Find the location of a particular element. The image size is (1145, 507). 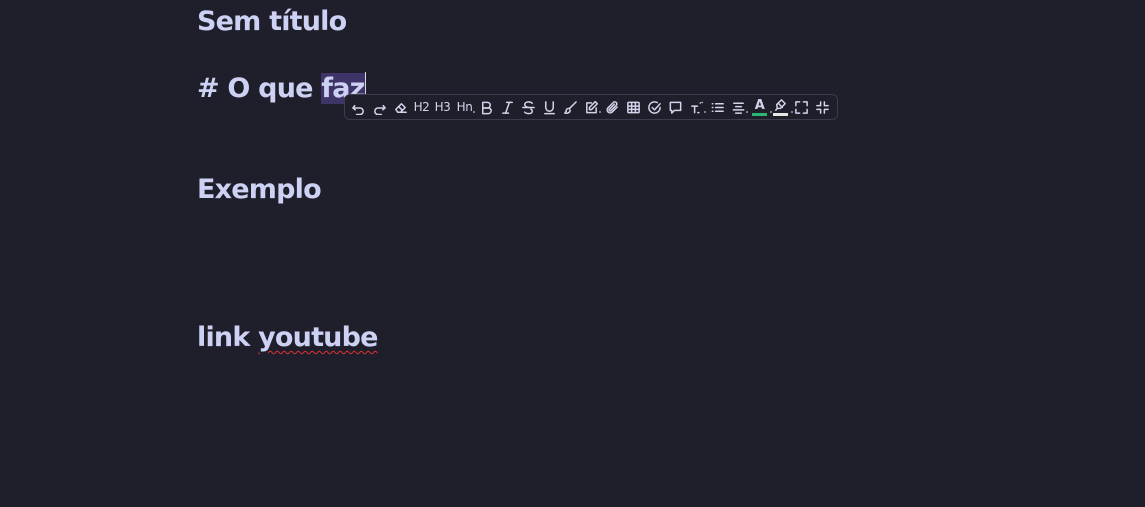

heading-n-button: Hn is located at coordinates (464, 107).